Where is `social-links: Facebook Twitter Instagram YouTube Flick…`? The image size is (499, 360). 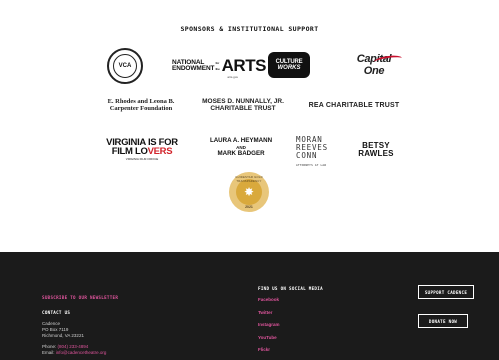 social-links: Facebook Twitter Instagram YouTube Flick… is located at coordinates (318, 325).